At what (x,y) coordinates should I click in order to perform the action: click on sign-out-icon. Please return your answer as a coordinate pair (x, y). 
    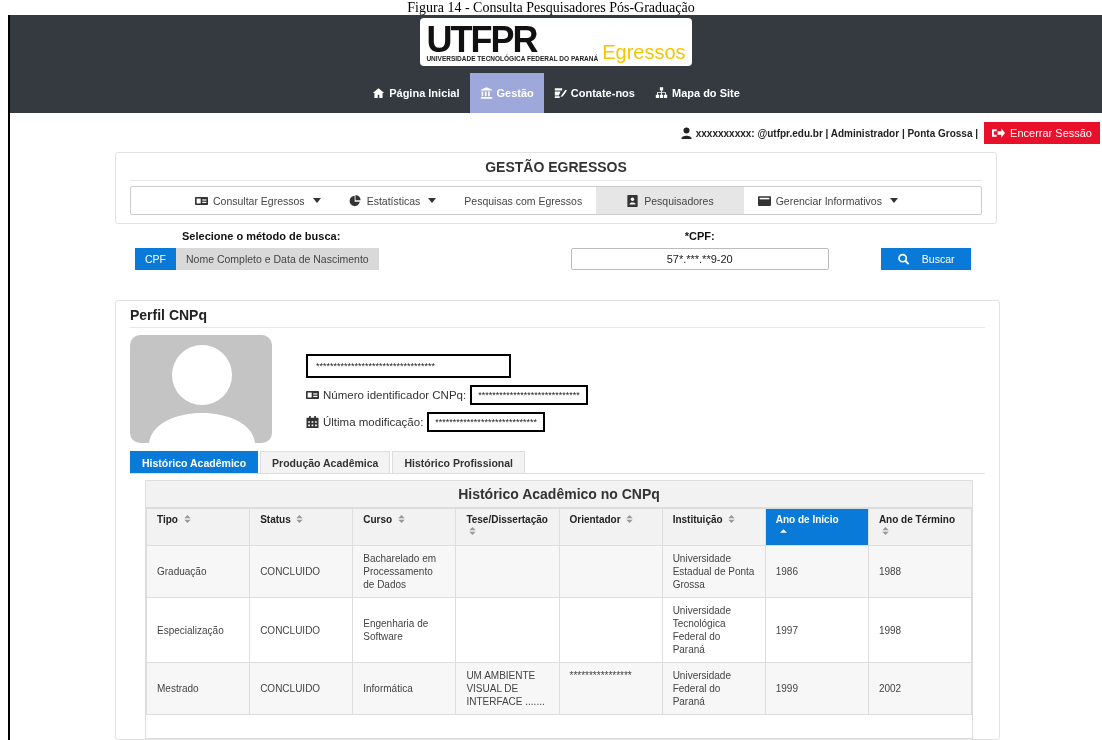
    Looking at the image, I should click on (999, 133).